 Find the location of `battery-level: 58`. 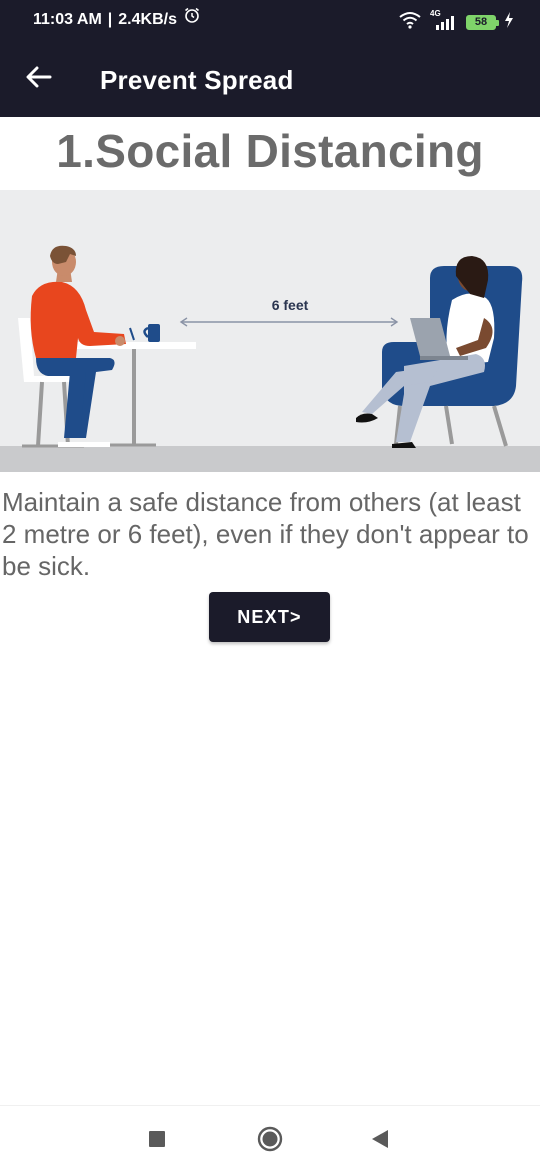

battery-level: 58 is located at coordinates (481, 21).